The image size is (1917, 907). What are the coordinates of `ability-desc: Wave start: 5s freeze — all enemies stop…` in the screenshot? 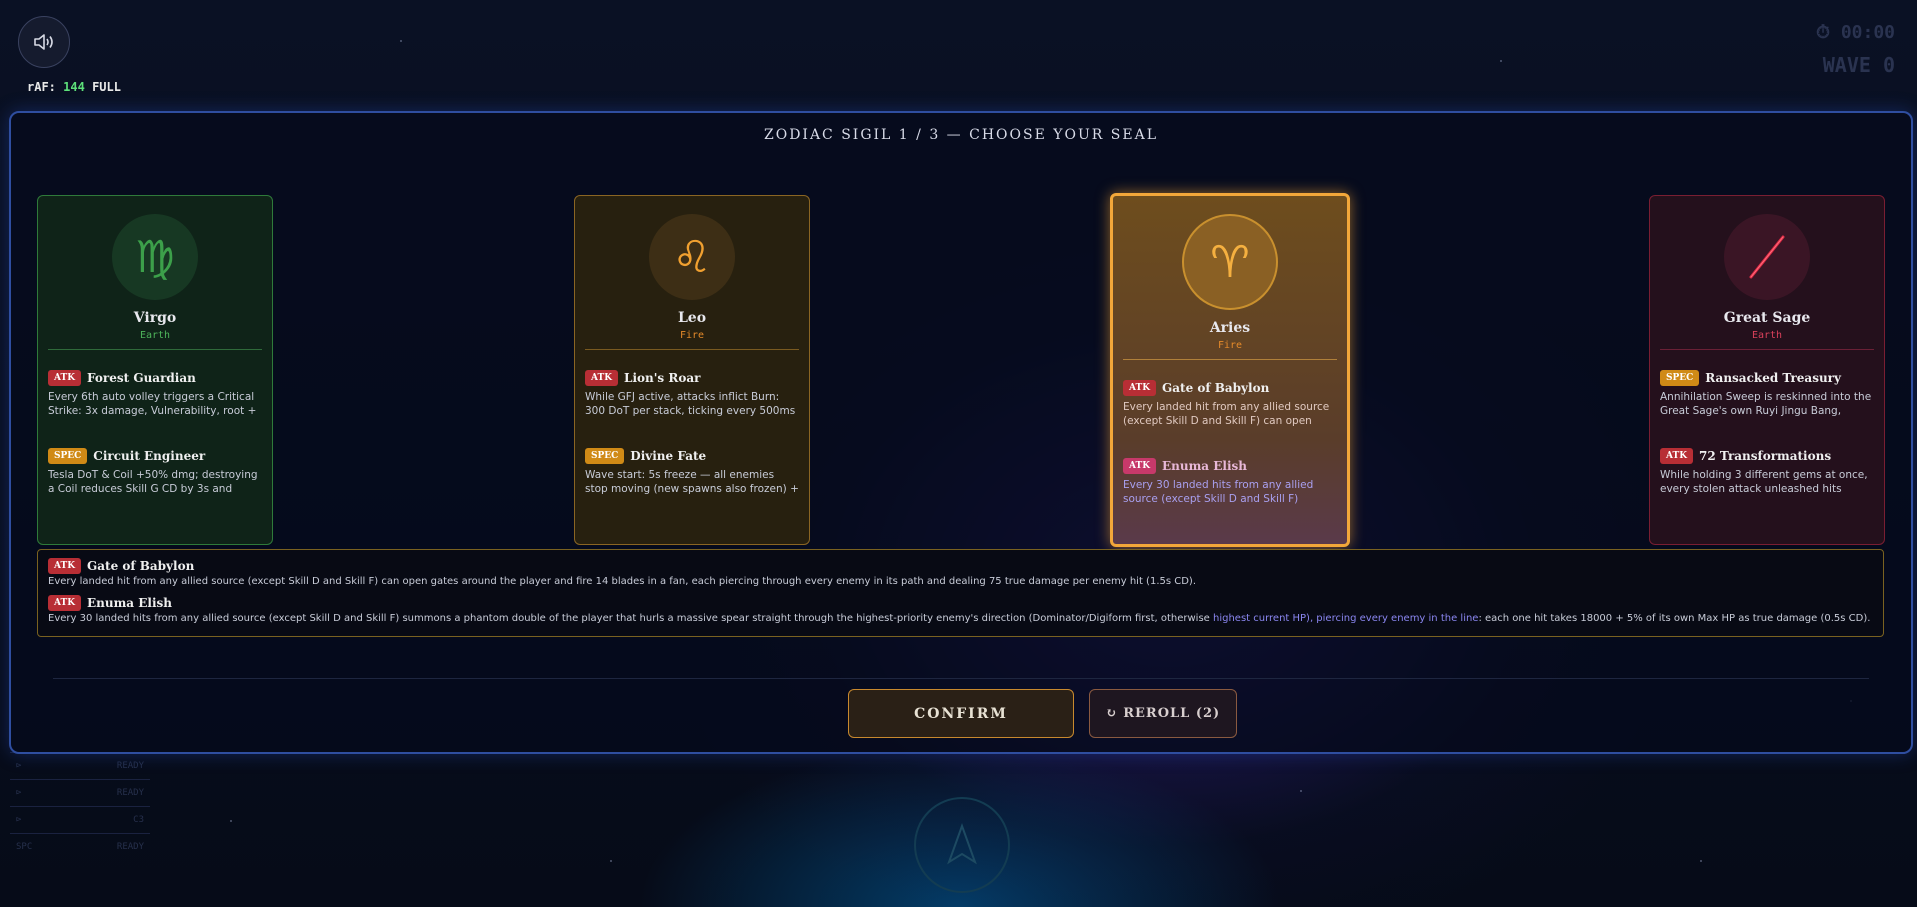 It's located at (692, 482).